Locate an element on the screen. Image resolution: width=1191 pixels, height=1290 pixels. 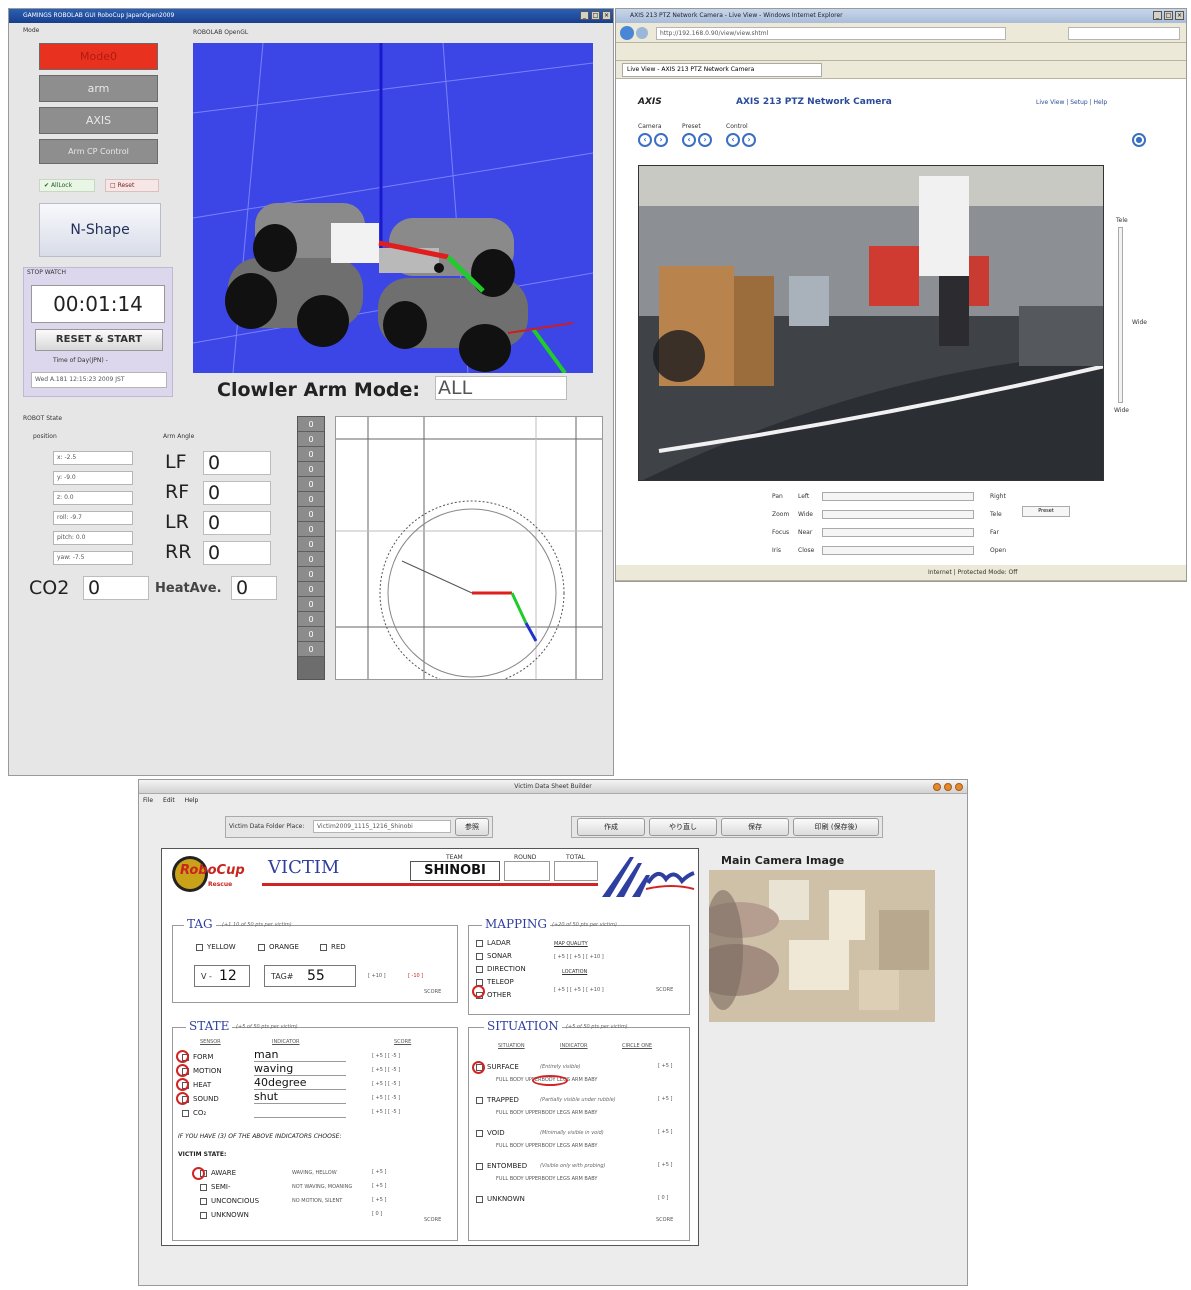
mapping-item-checkbox: SONAR is located at coordinates (494, 956).